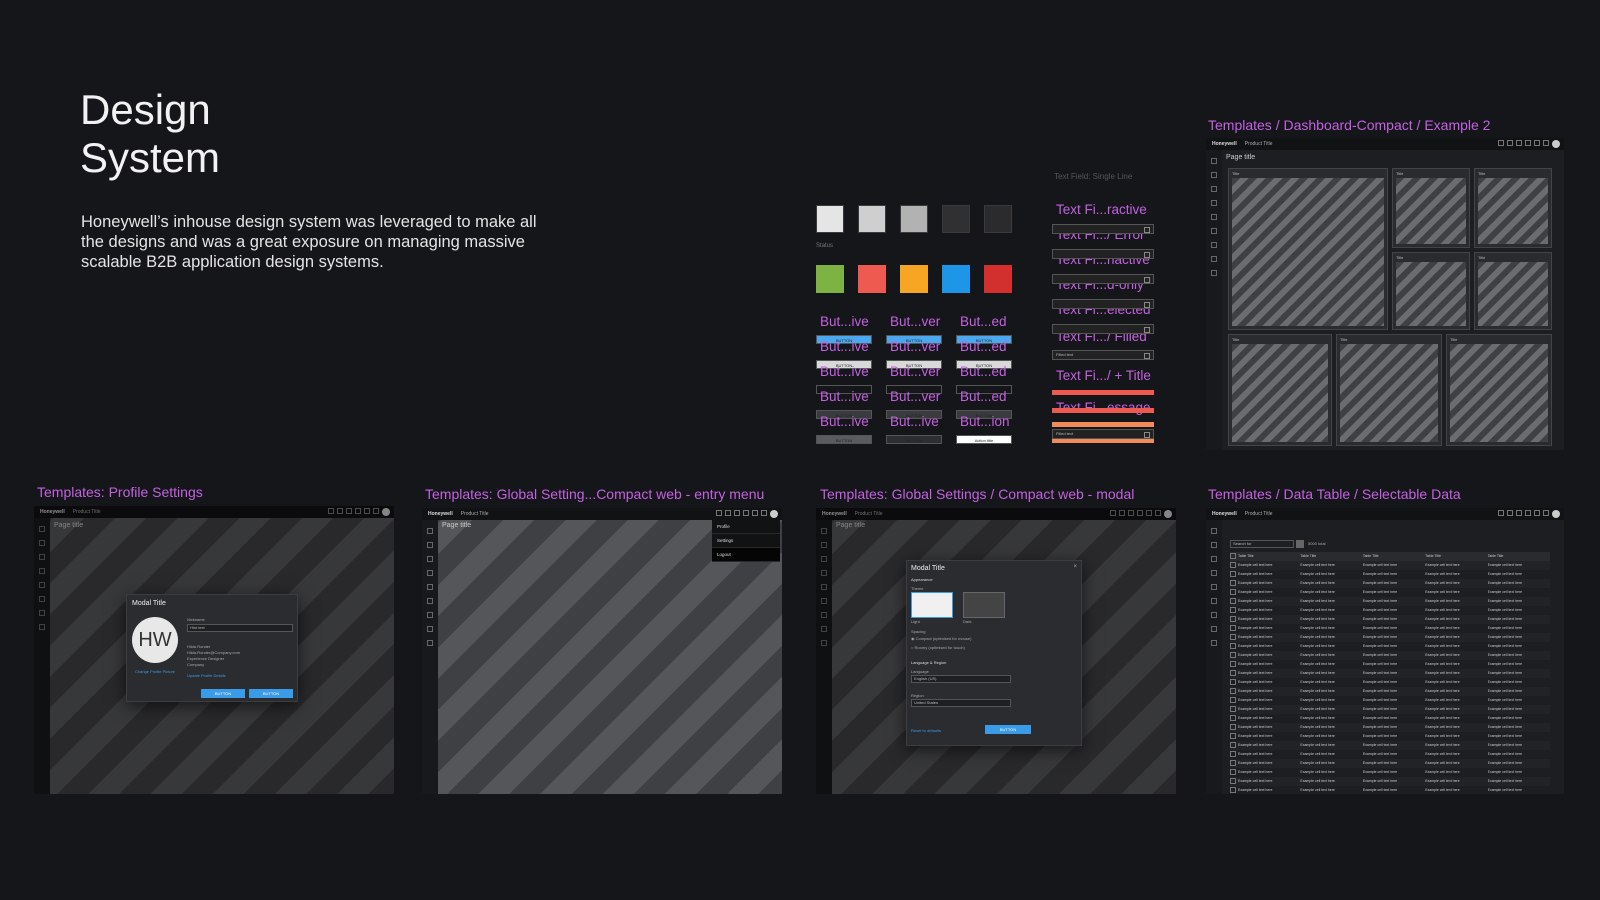  What do you see at coordinates (941, 638) in the screenshot?
I see `spacing-compact-radio: ◉ Compact (optimised for mouse)` at bounding box center [941, 638].